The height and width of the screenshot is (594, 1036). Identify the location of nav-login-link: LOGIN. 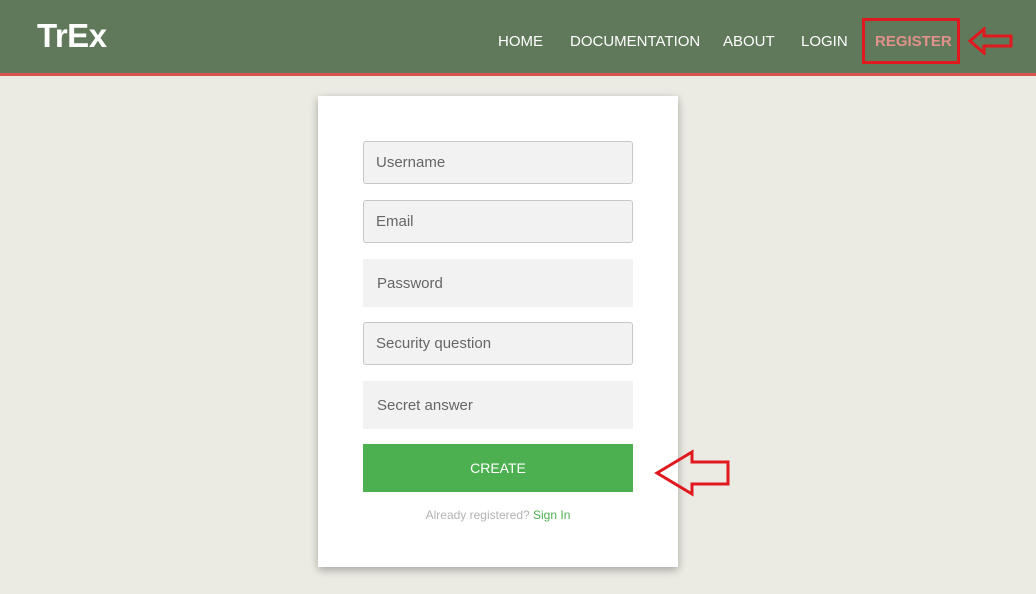
(824, 41).